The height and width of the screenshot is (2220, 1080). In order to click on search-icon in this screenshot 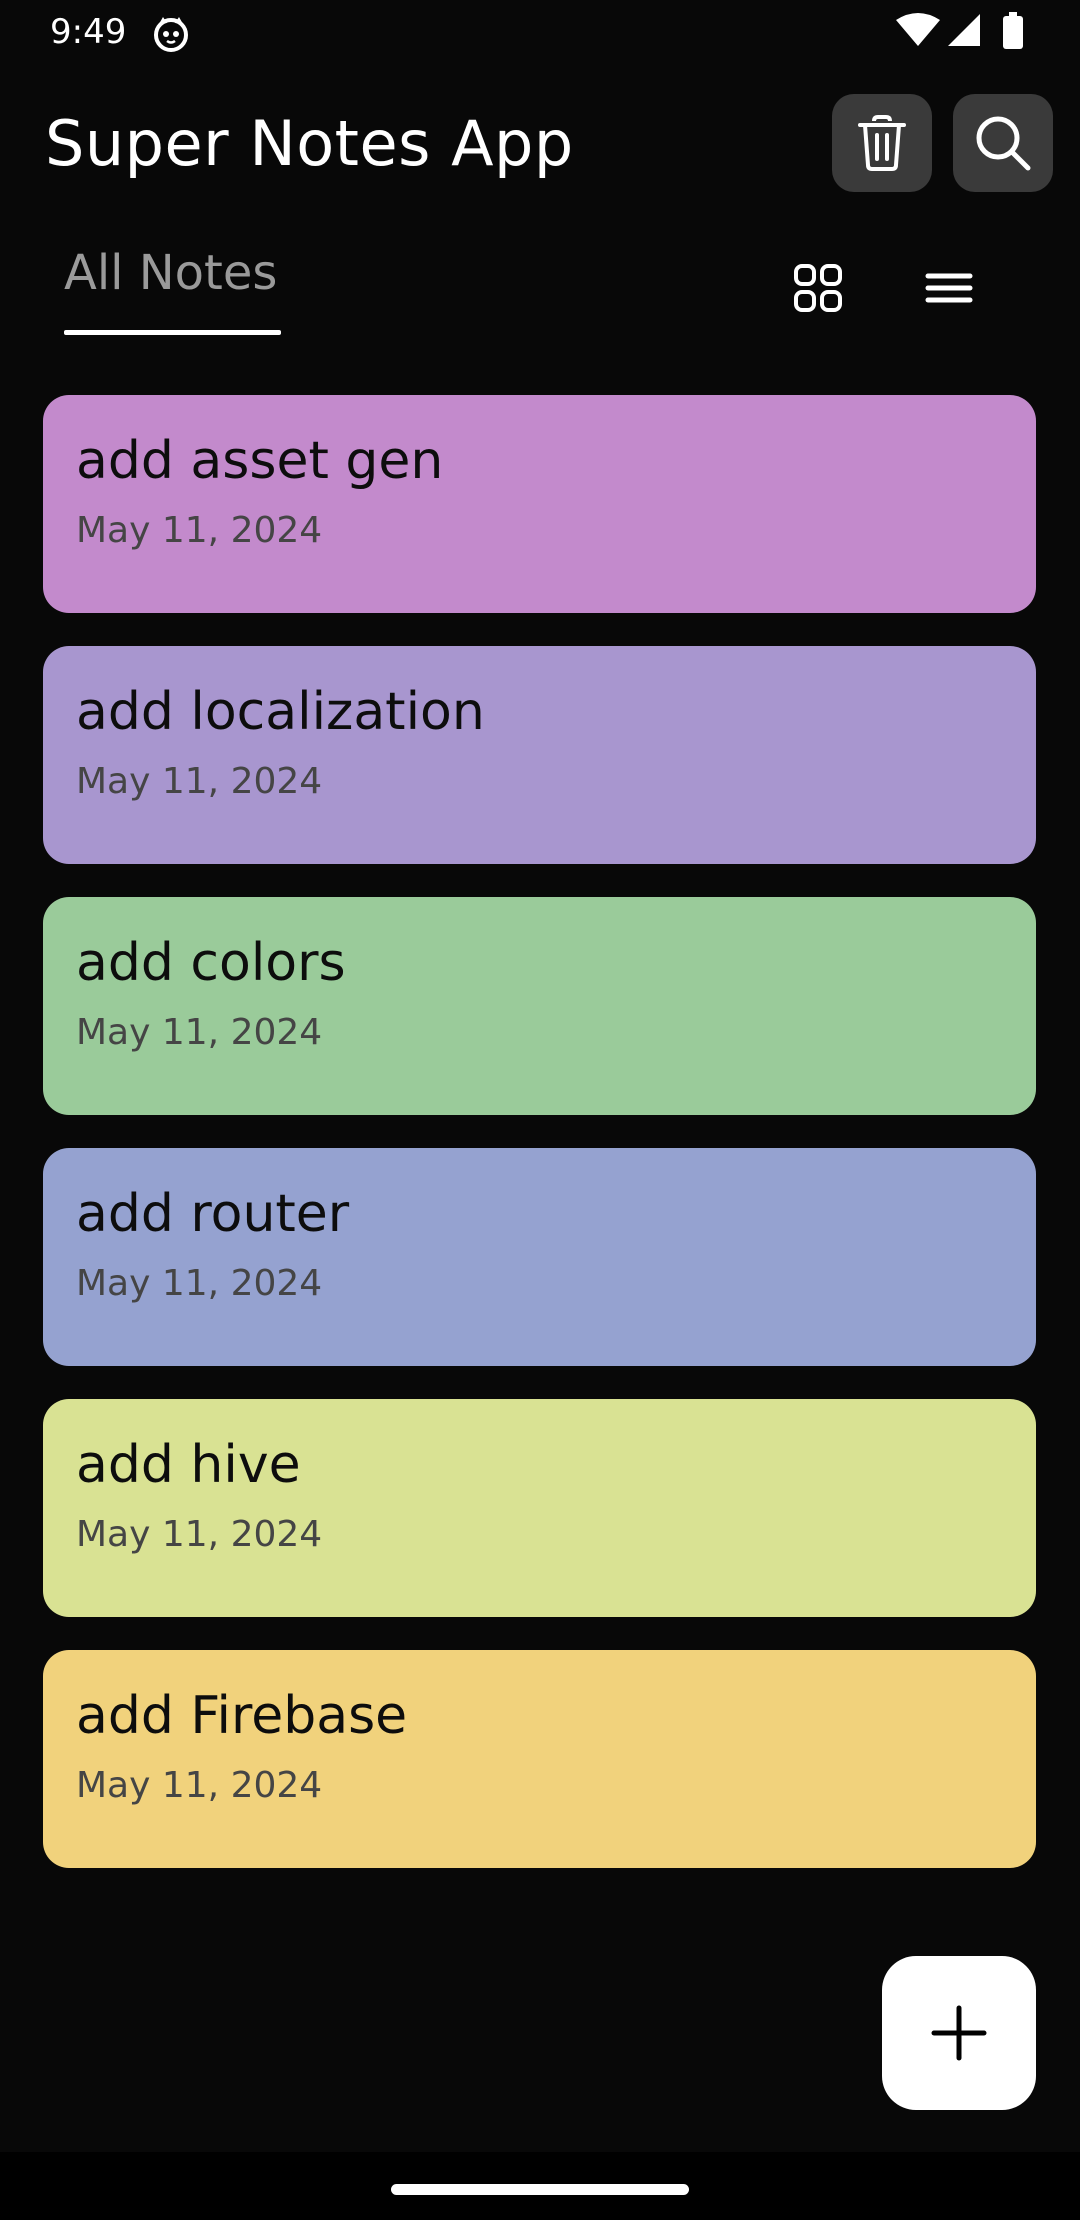, I will do `click(1003, 143)`.